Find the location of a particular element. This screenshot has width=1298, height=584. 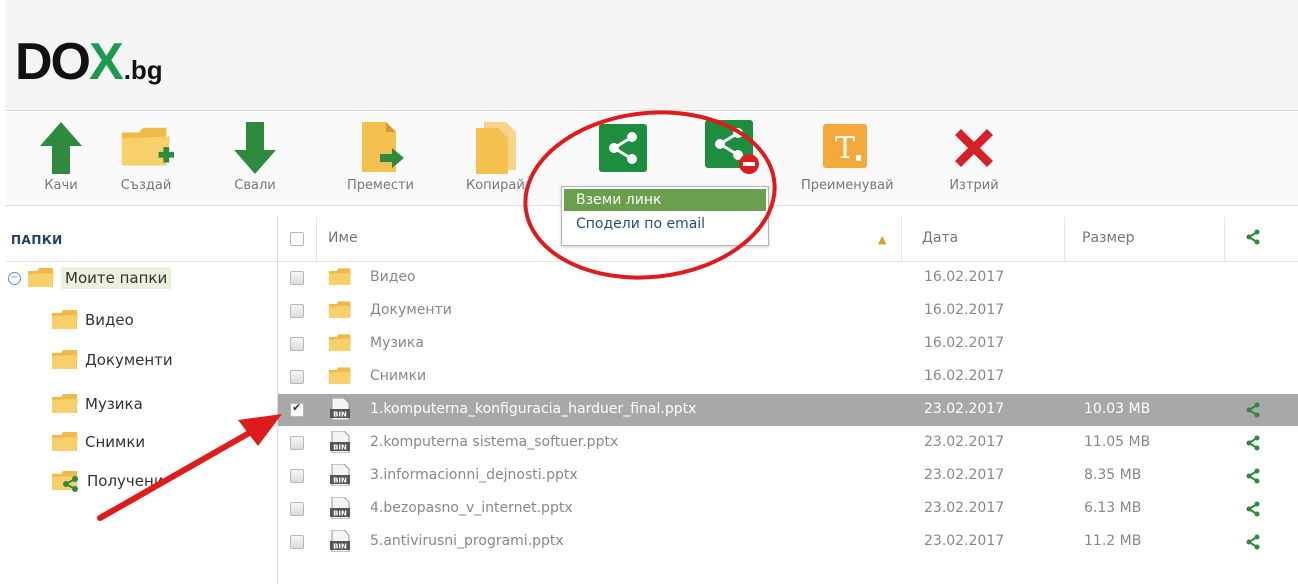

menu-item-share-email: Сподели по email is located at coordinates (665, 224).